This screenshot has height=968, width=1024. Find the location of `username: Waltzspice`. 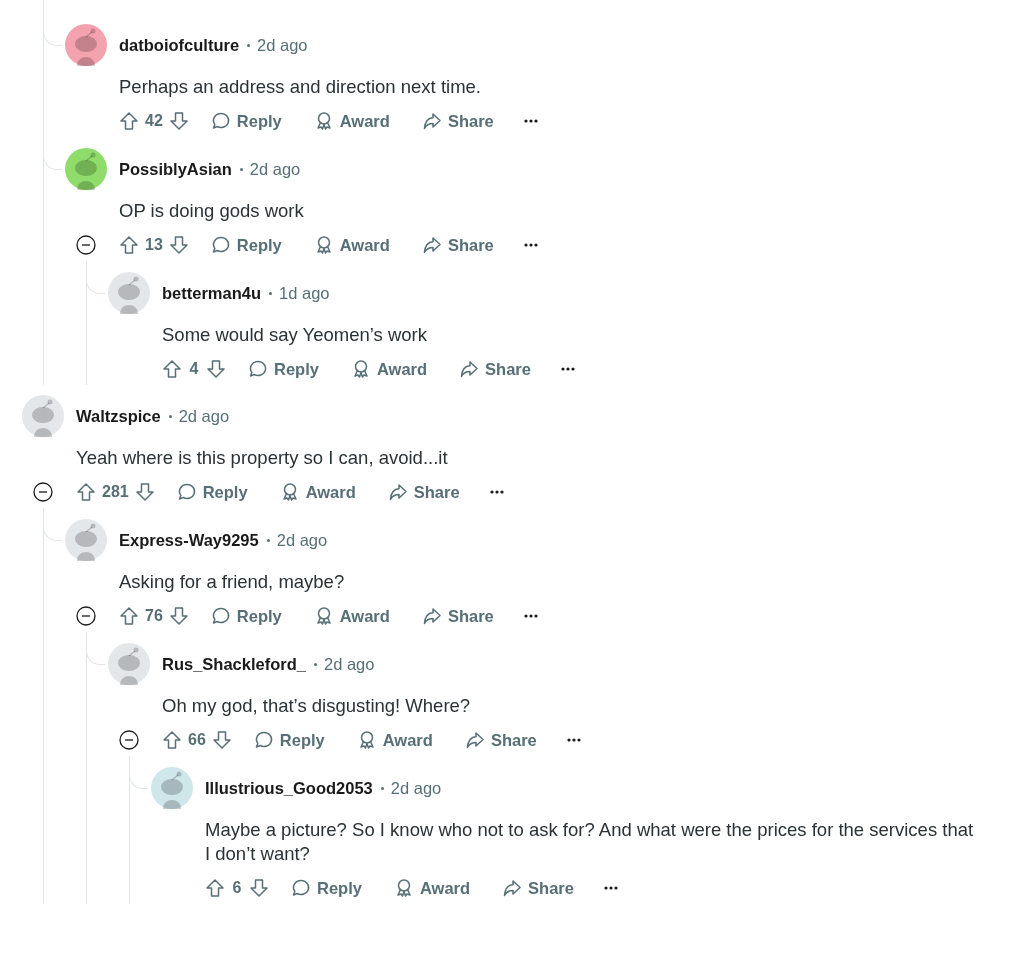

username: Waltzspice is located at coordinates (118, 416).